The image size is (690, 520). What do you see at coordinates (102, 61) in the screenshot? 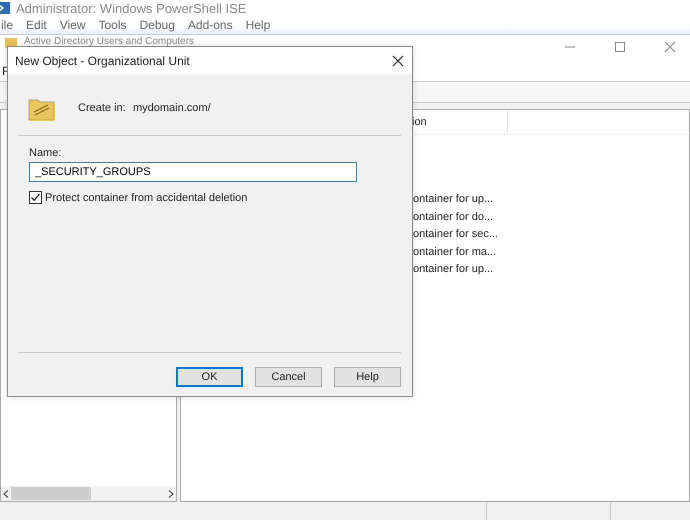
I see `dialog-title: New Object - Organizational Unit` at bounding box center [102, 61].